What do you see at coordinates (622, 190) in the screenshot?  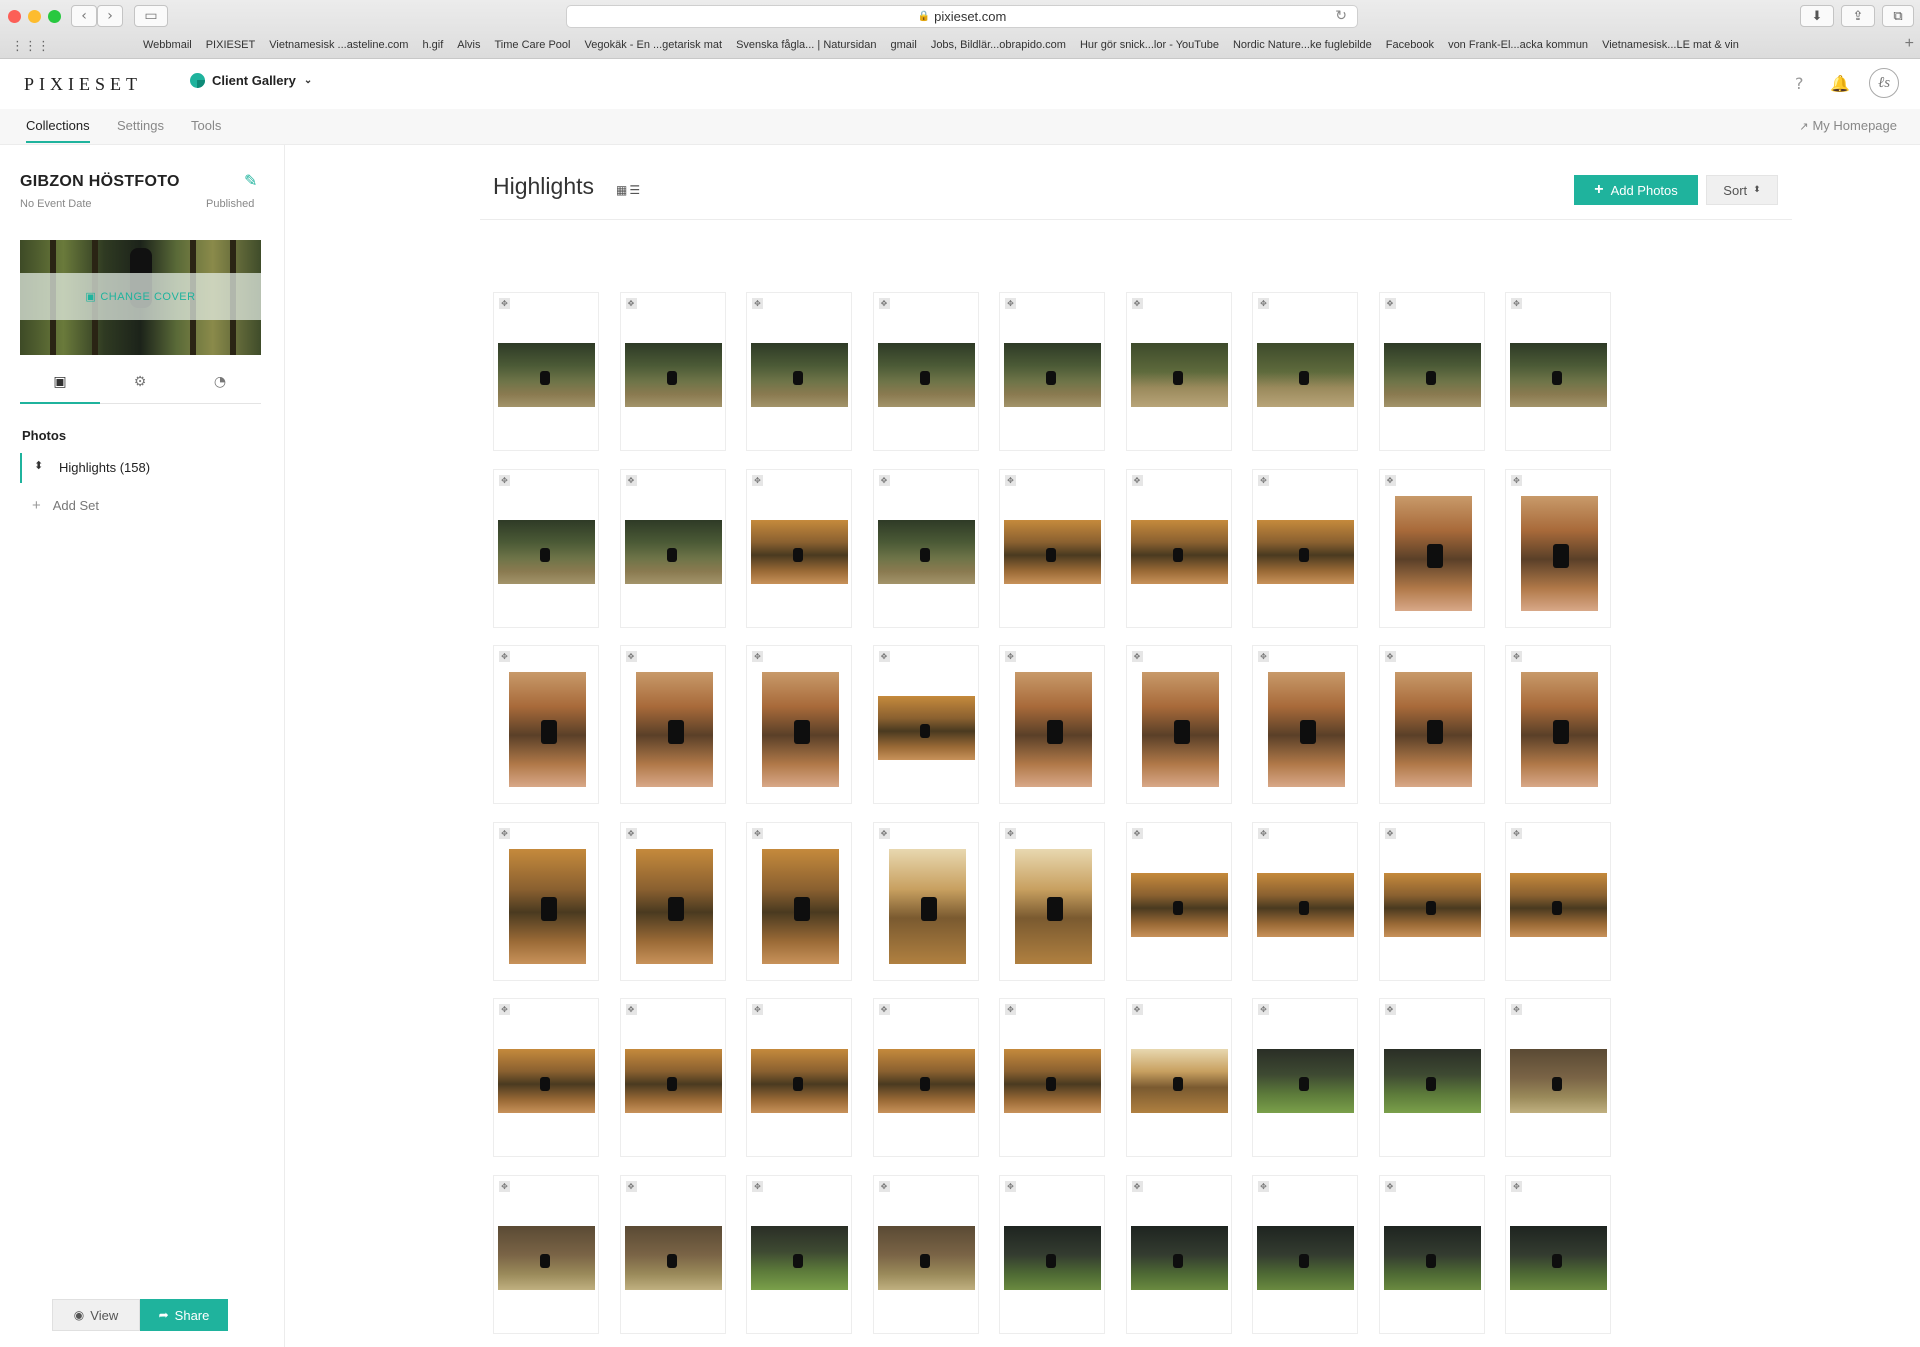 I see `grid-view-icon: ▦` at bounding box center [622, 190].